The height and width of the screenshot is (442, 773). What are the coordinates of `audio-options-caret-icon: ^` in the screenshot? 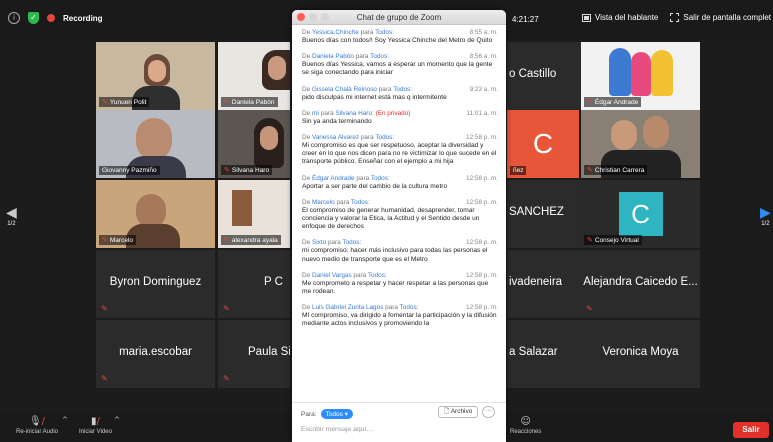 It's located at (65, 420).